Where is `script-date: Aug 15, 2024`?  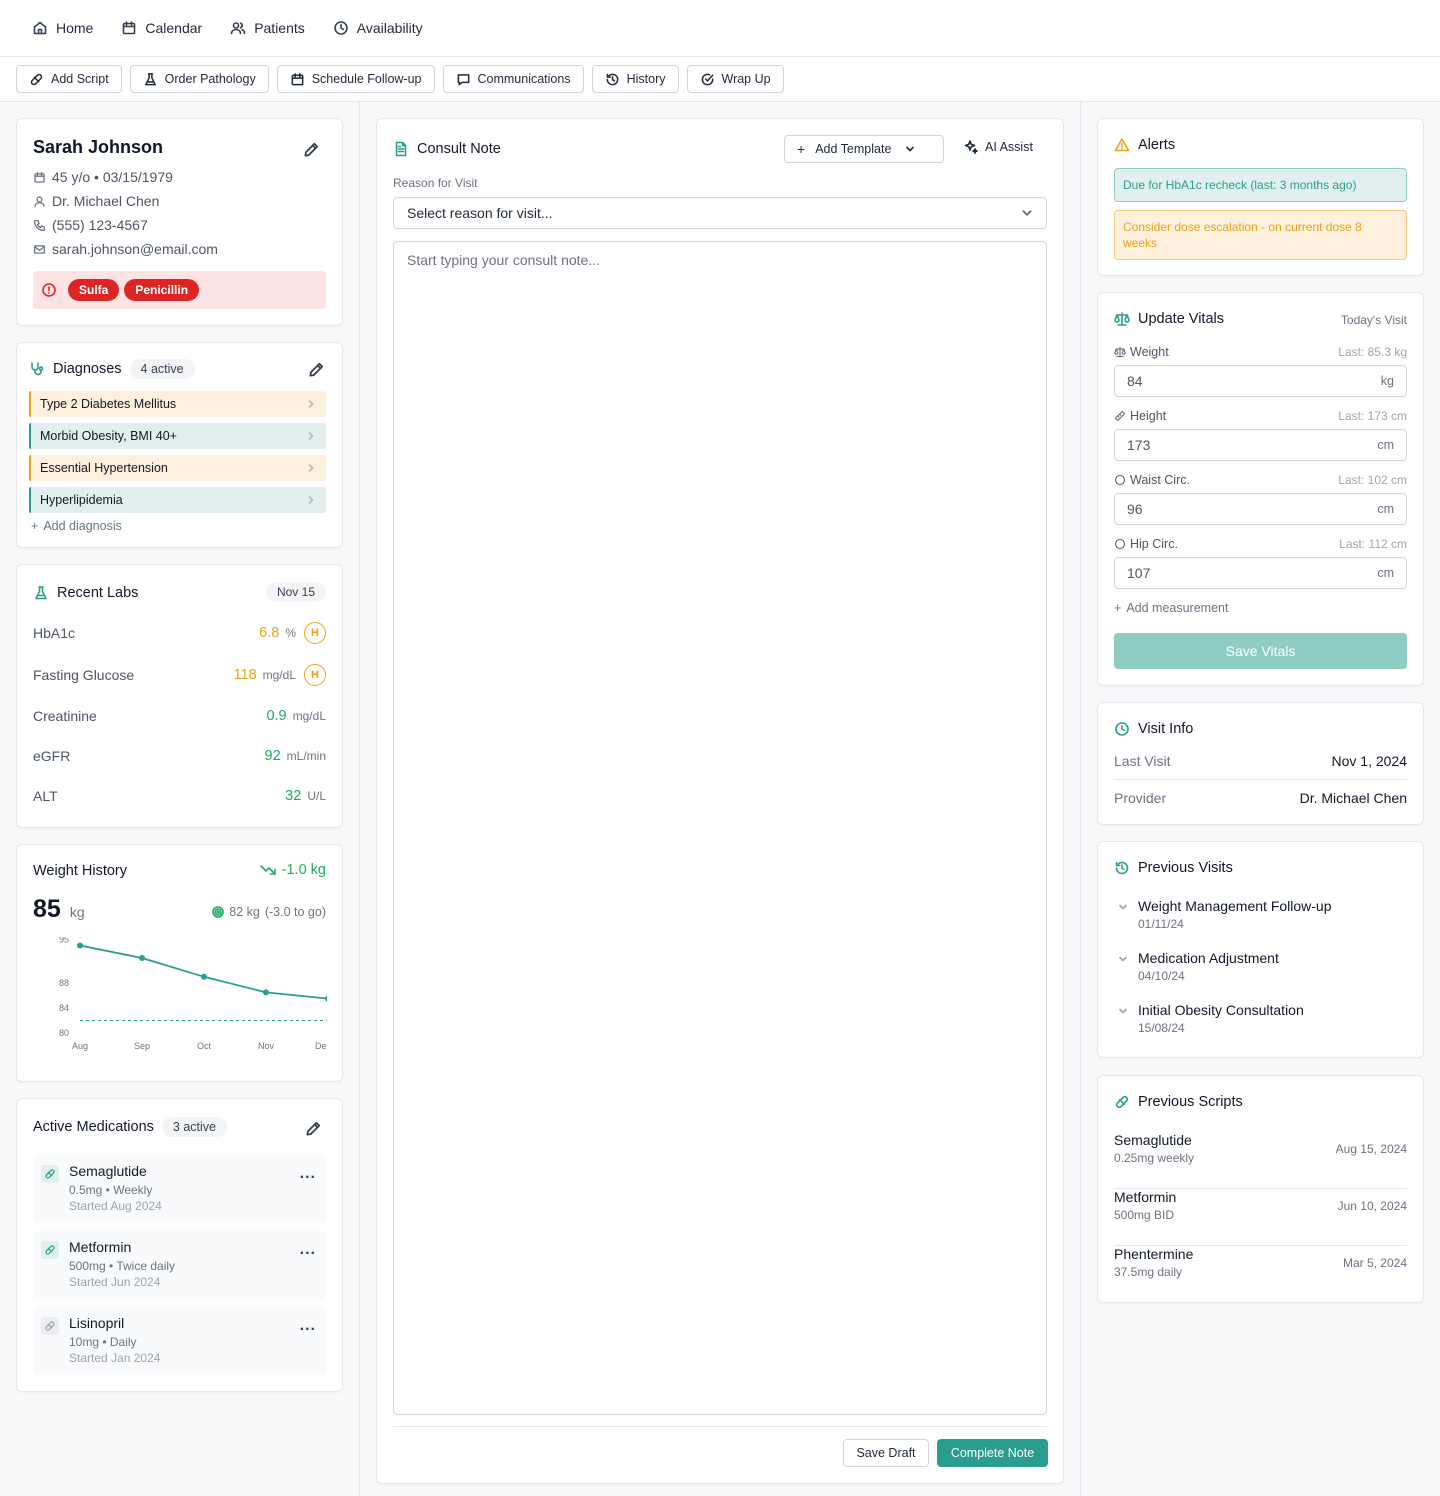
script-date: Aug 15, 2024 is located at coordinates (1371, 1149).